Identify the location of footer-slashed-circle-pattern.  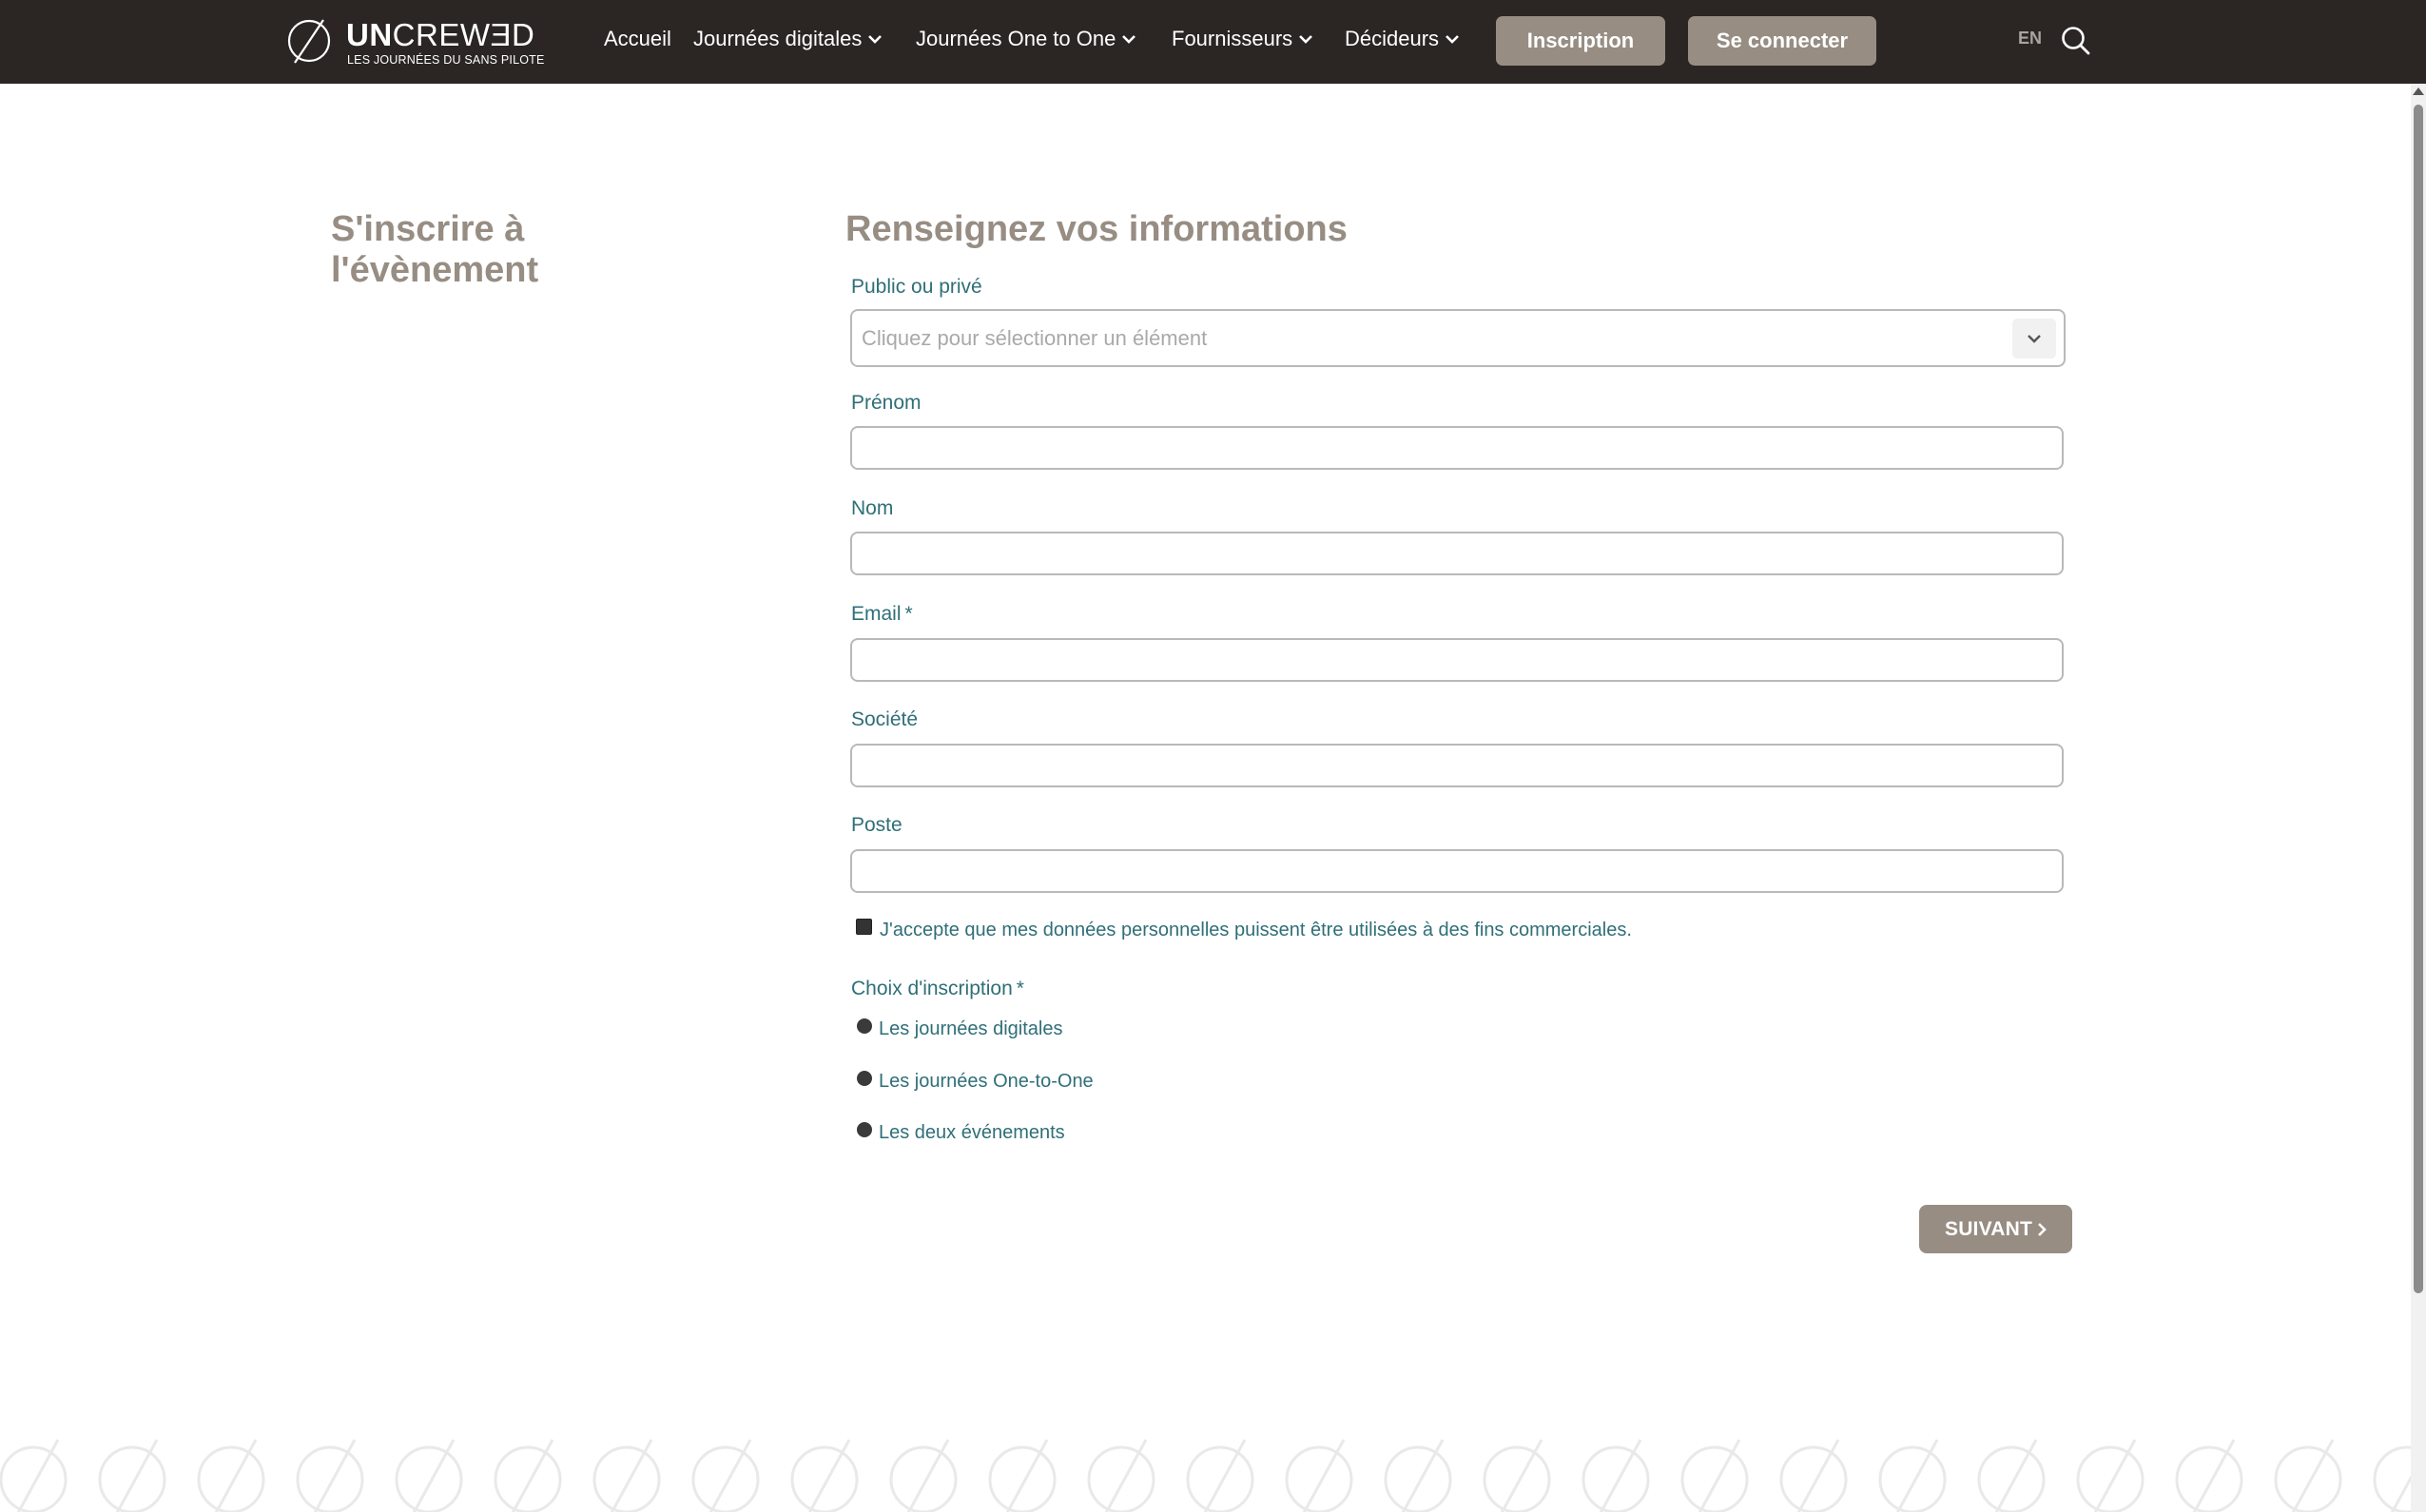
(1205, 1474).